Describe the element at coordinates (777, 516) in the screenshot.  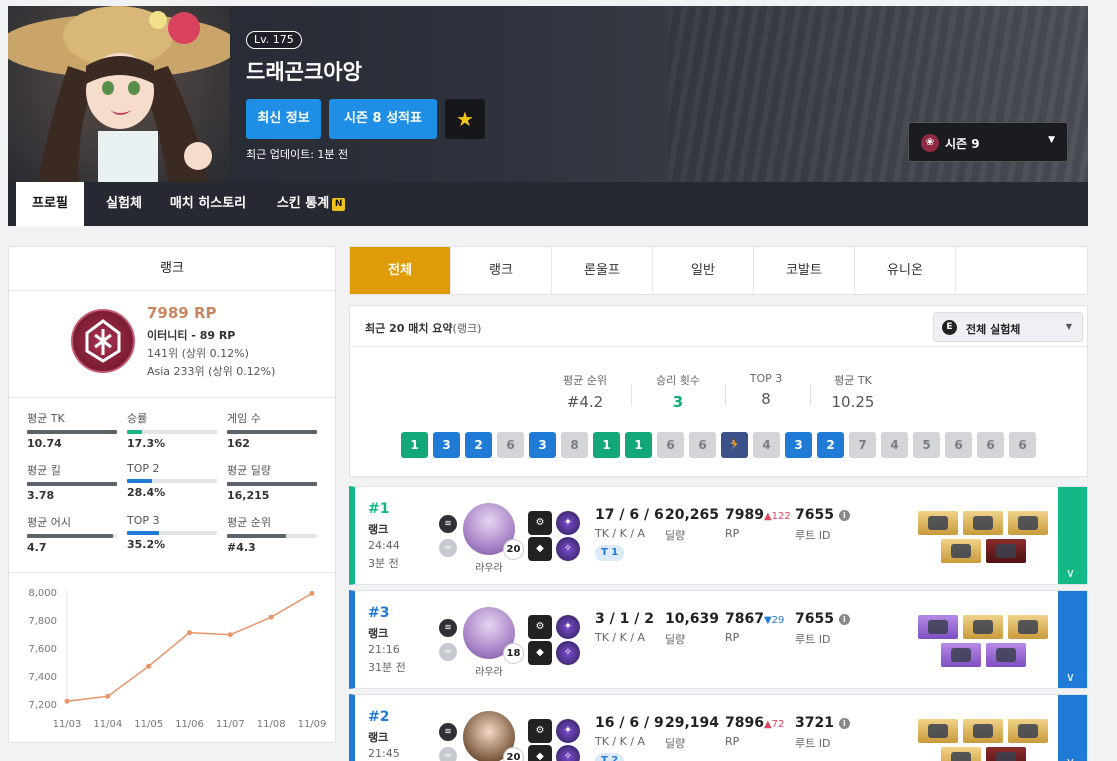
I see `rp-delta: ▲122` at that location.